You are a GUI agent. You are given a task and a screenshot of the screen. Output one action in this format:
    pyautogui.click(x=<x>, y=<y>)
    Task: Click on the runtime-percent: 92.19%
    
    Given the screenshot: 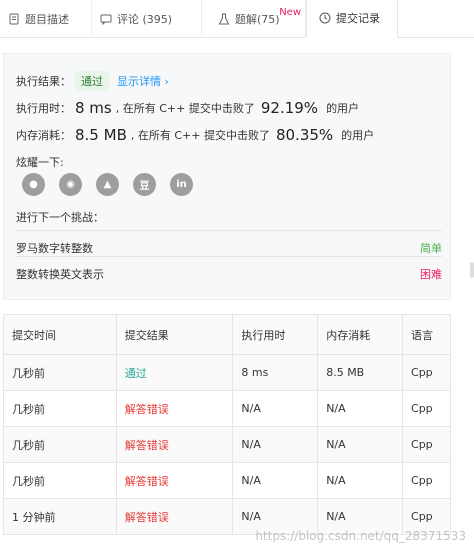 What is the action you would take?
    pyautogui.click(x=289, y=108)
    